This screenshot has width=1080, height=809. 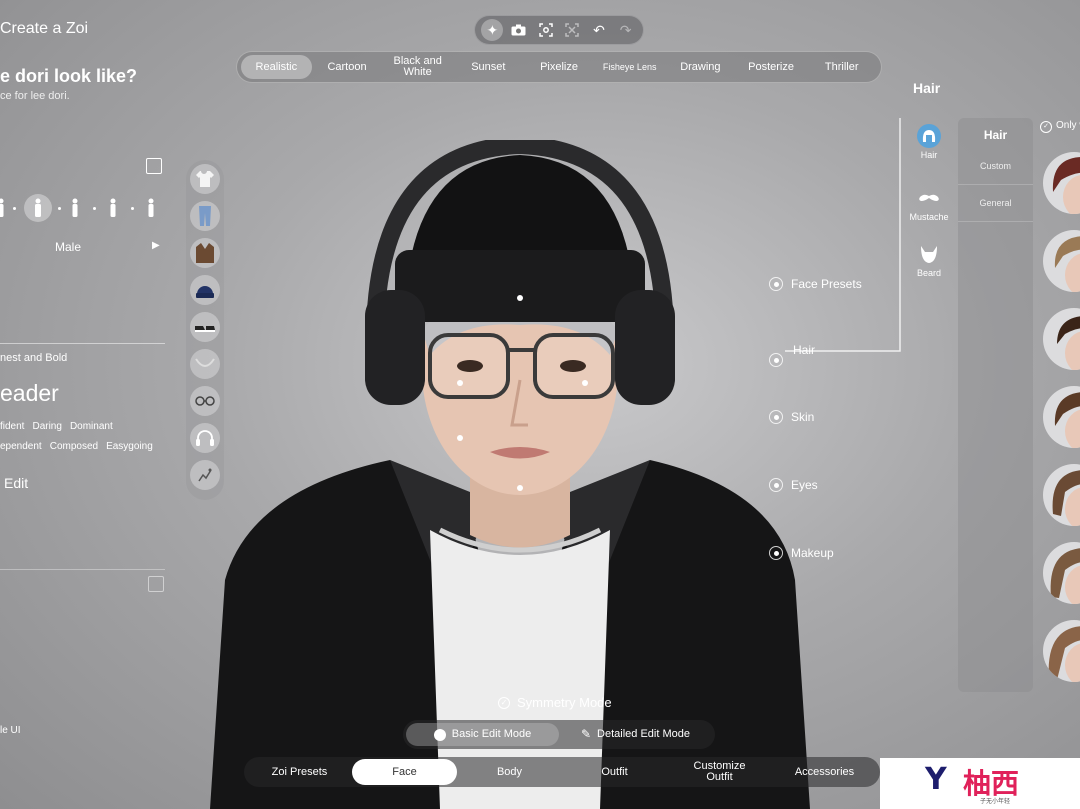 What do you see at coordinates (491, 734) in the screenshot?
I see `basic-edit-mode-label: Basic Edit Mode` at bounding box center [491, 734].